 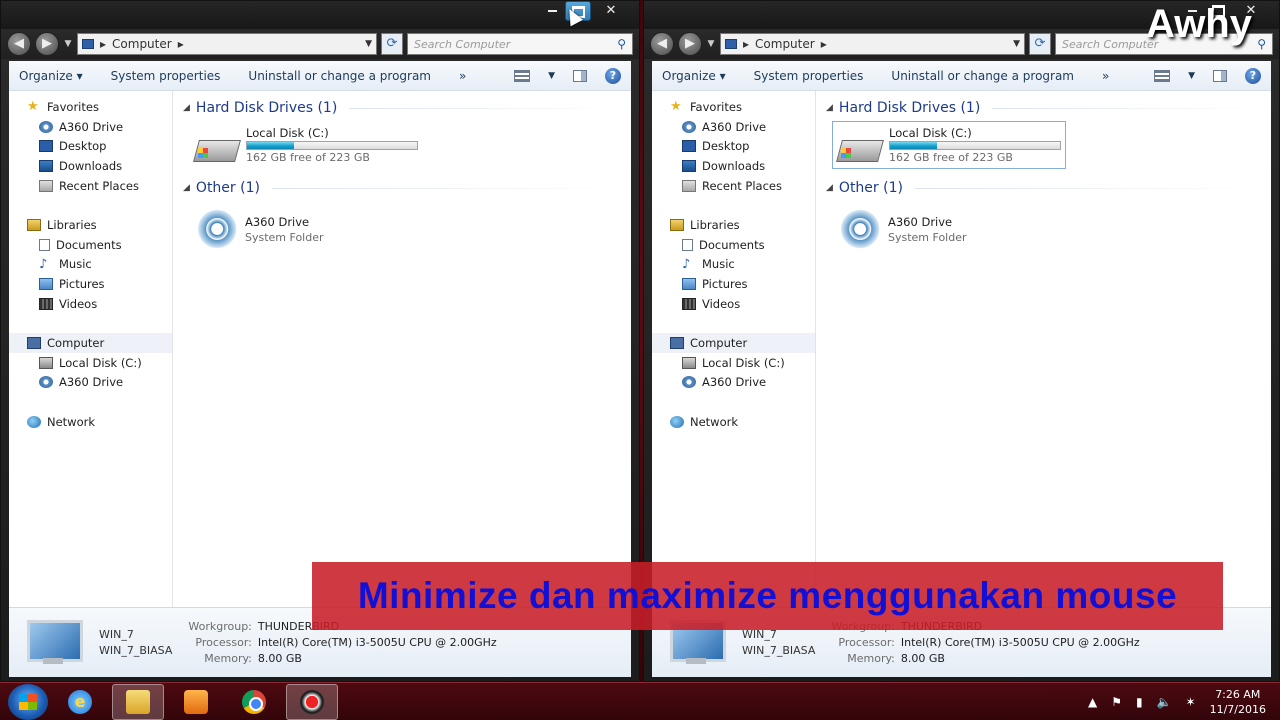 What do you see at coordinates (80, 702) in the screenshot?
I see `taskbar-internet-explorer: e` at bounding box center [80, 702].